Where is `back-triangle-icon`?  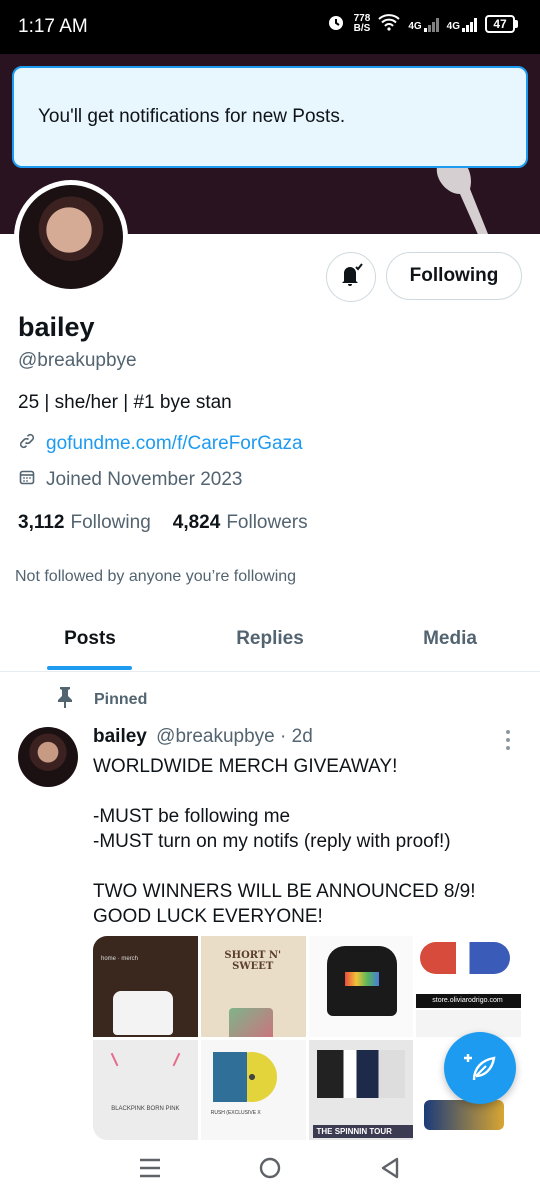 back-triangle-icon is located at coordinates (390, 1170).